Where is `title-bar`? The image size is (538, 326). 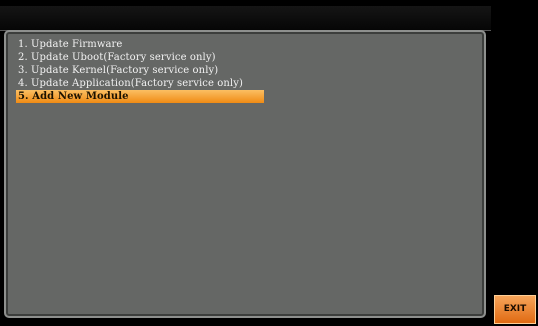 title-bar is located at coordinates (245, 18).